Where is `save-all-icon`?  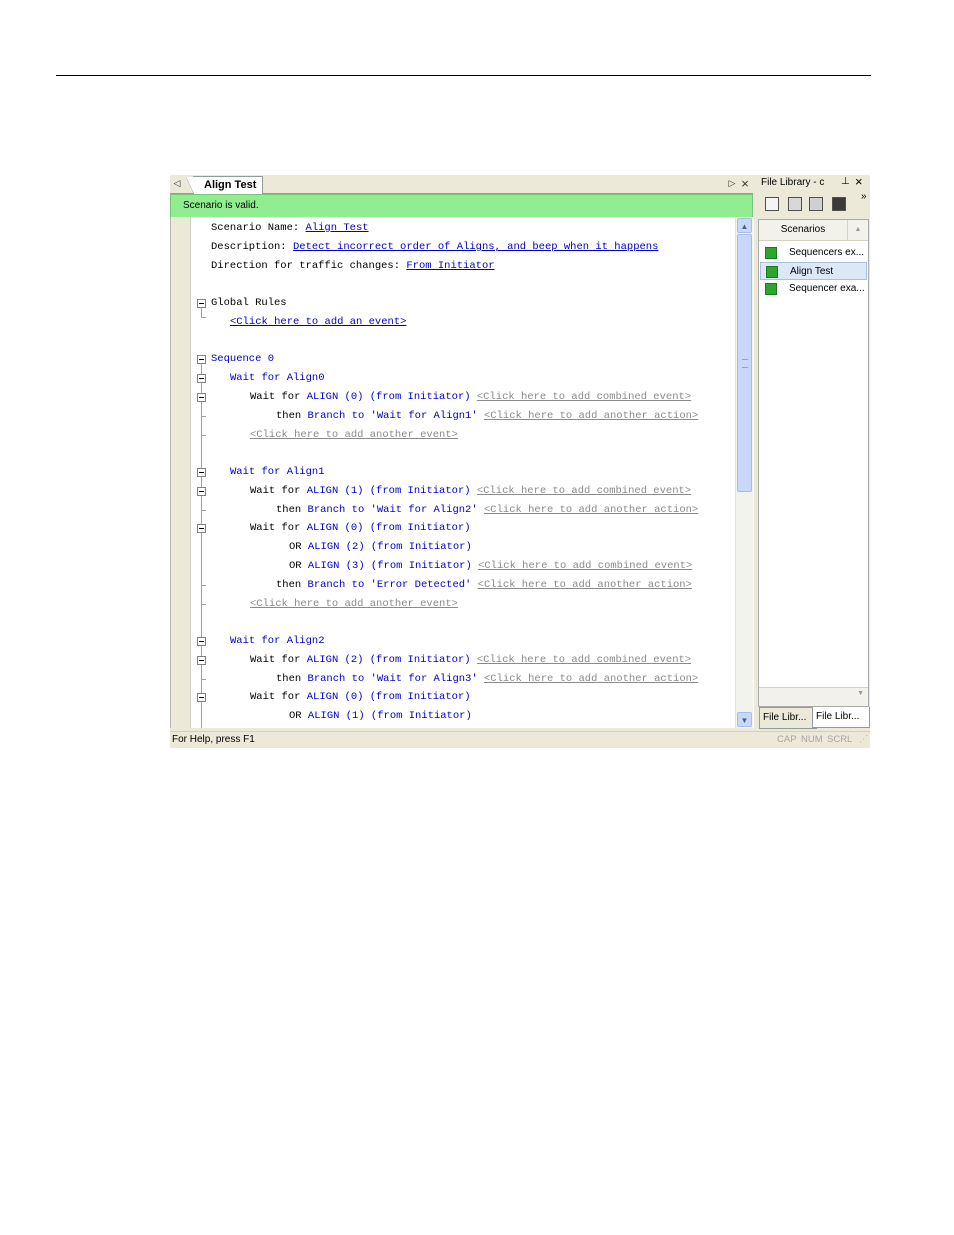
save-all-icon is located at coordinates (816, 204).